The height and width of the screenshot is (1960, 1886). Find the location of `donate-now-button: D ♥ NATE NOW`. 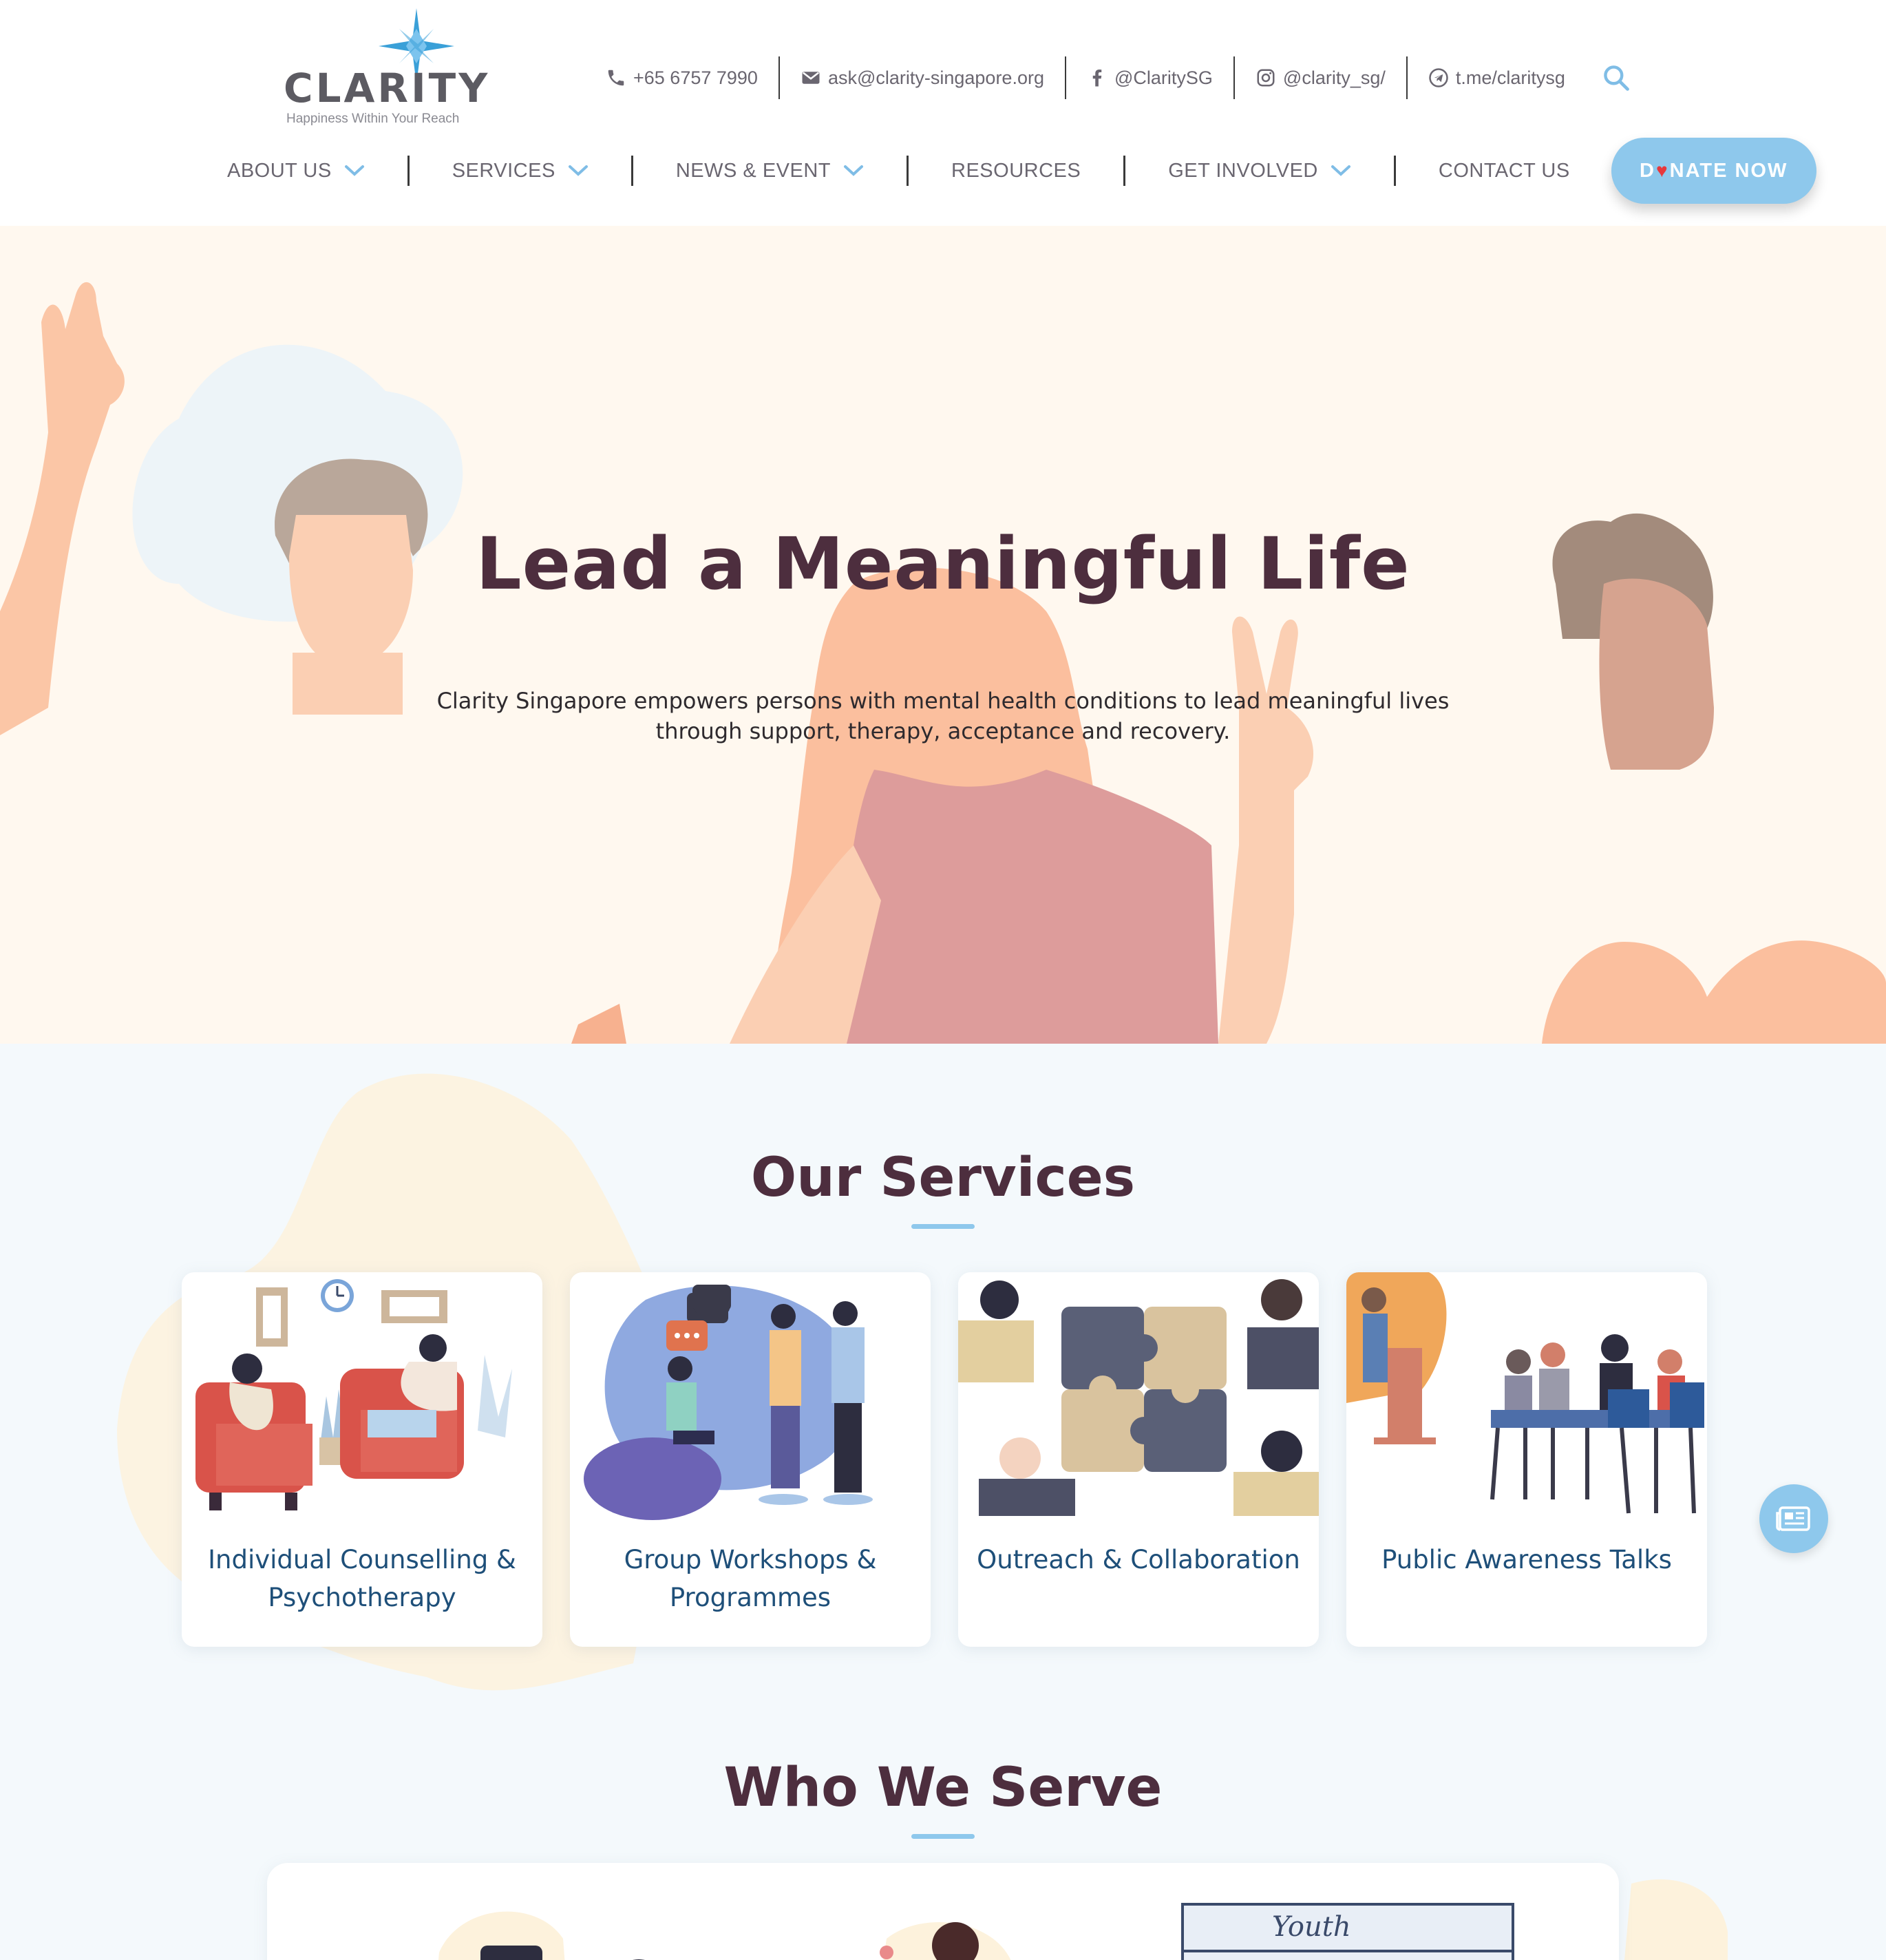

donate-now-button: D ♥ NATE NOW is located at coordinates (1713, 171).